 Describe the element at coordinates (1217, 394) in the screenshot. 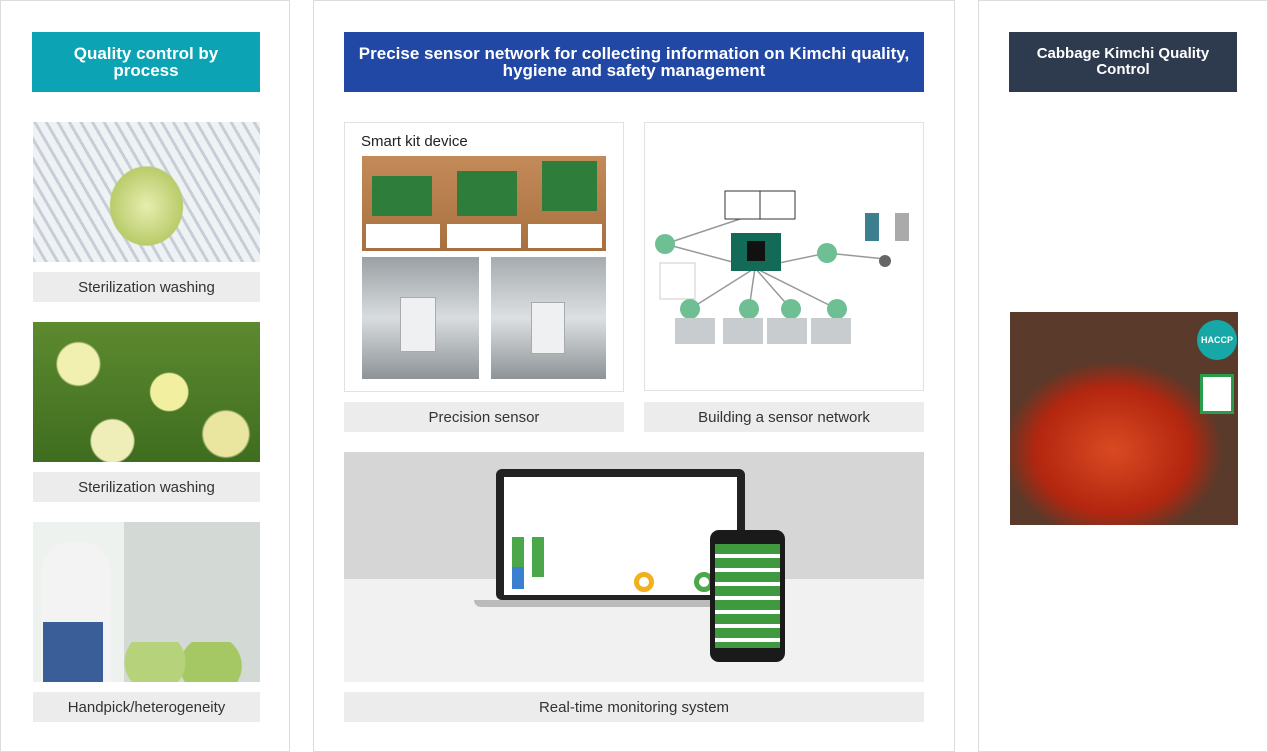

I see `traditional-food-logo` at that location.